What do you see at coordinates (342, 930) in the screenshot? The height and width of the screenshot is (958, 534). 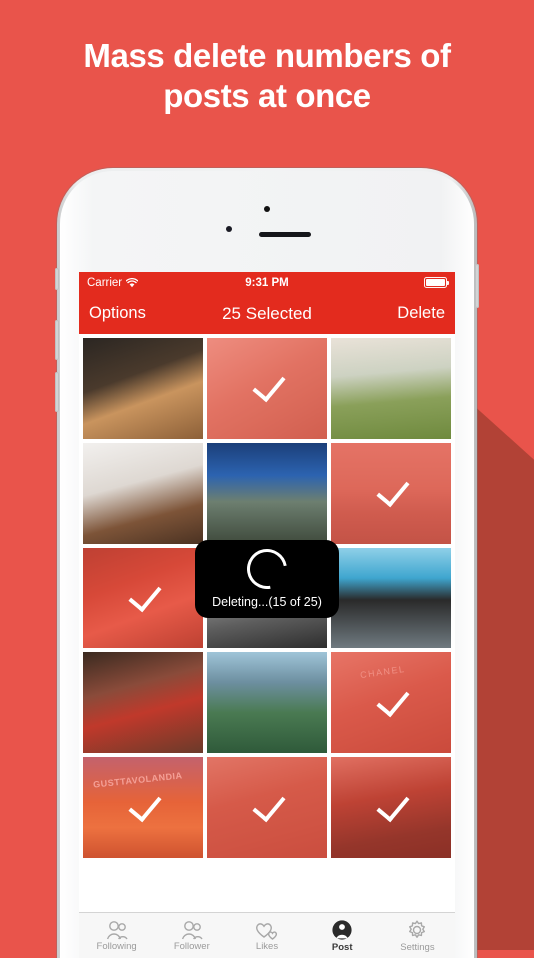 I see `person-circle-filled-icon` at bounding box center [342, 930].